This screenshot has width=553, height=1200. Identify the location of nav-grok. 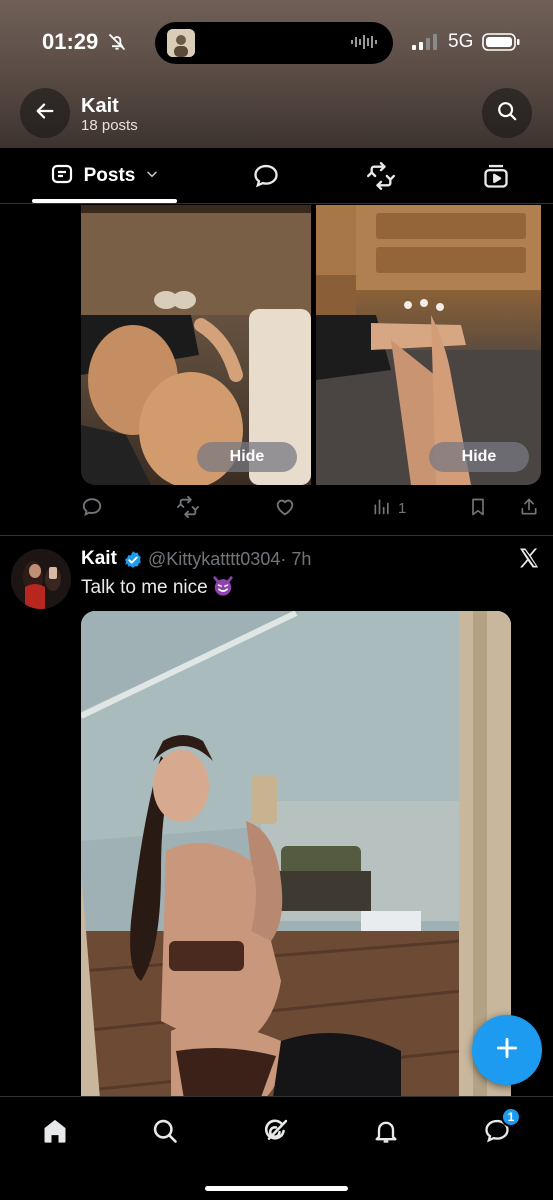
(276, 1133).